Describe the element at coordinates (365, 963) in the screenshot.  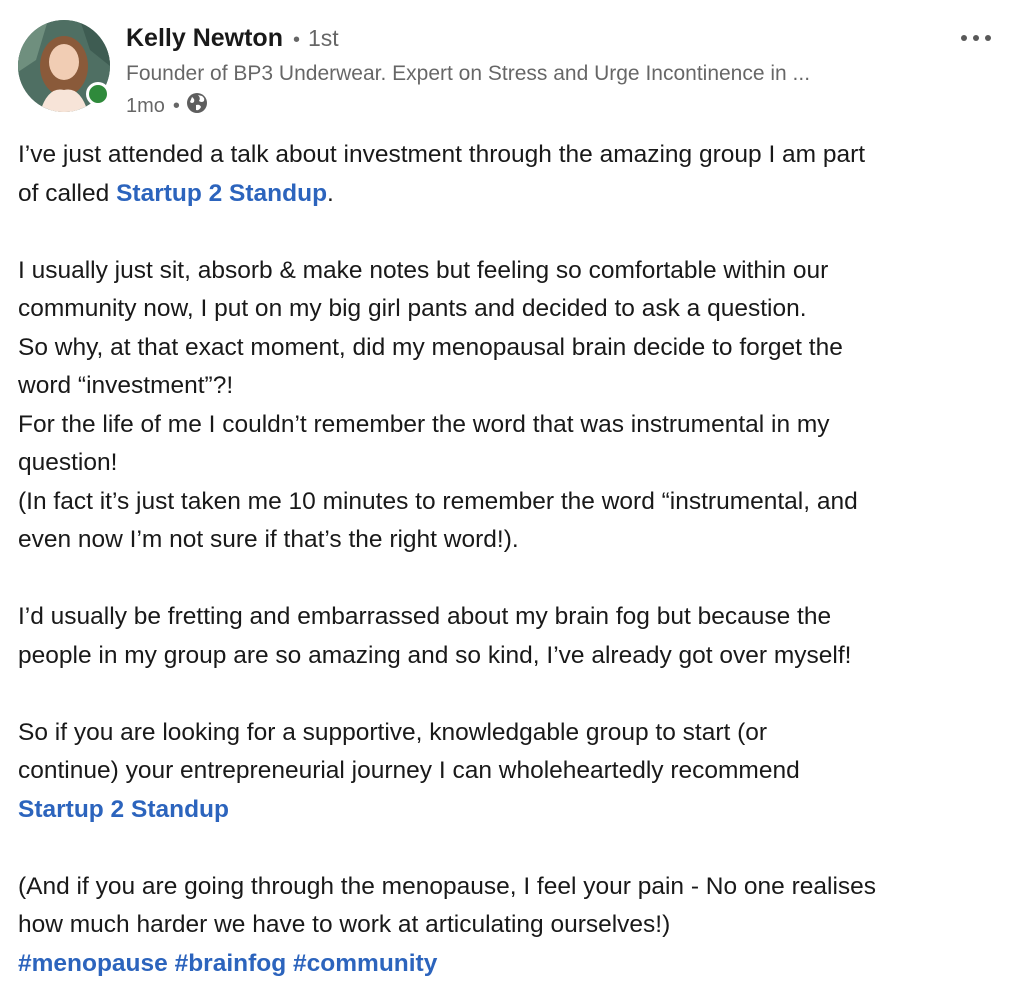
I see `hashtag-link: #community` at that location.